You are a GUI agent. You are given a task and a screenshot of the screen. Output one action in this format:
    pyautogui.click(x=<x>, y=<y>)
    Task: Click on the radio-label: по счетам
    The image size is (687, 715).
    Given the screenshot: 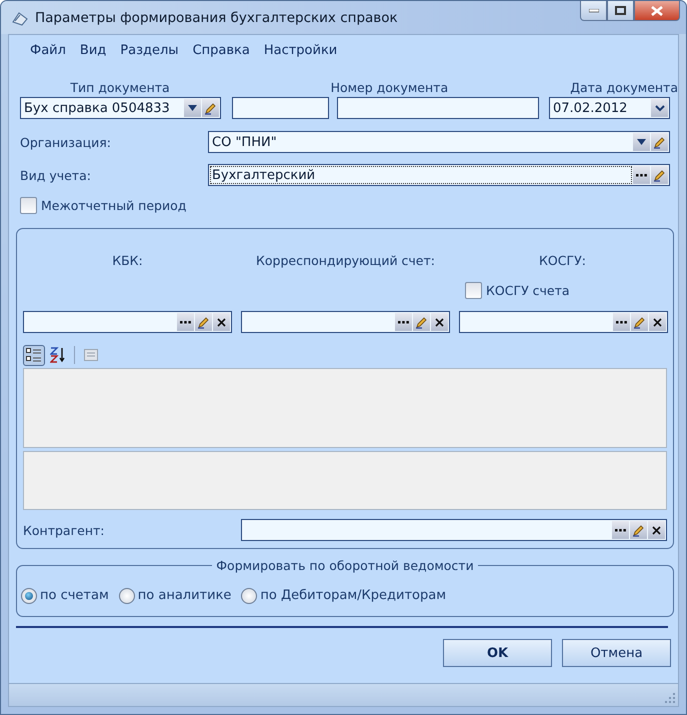 What is the action you would take?
    pyautogui.click(x=74, y=595)
    